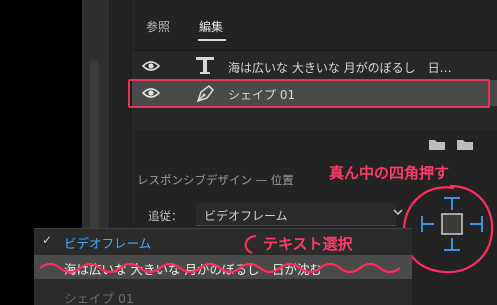  Describe the element at coordinates (220, 268) in the screenshot. I see `annotation-wavy-underline` at that location.